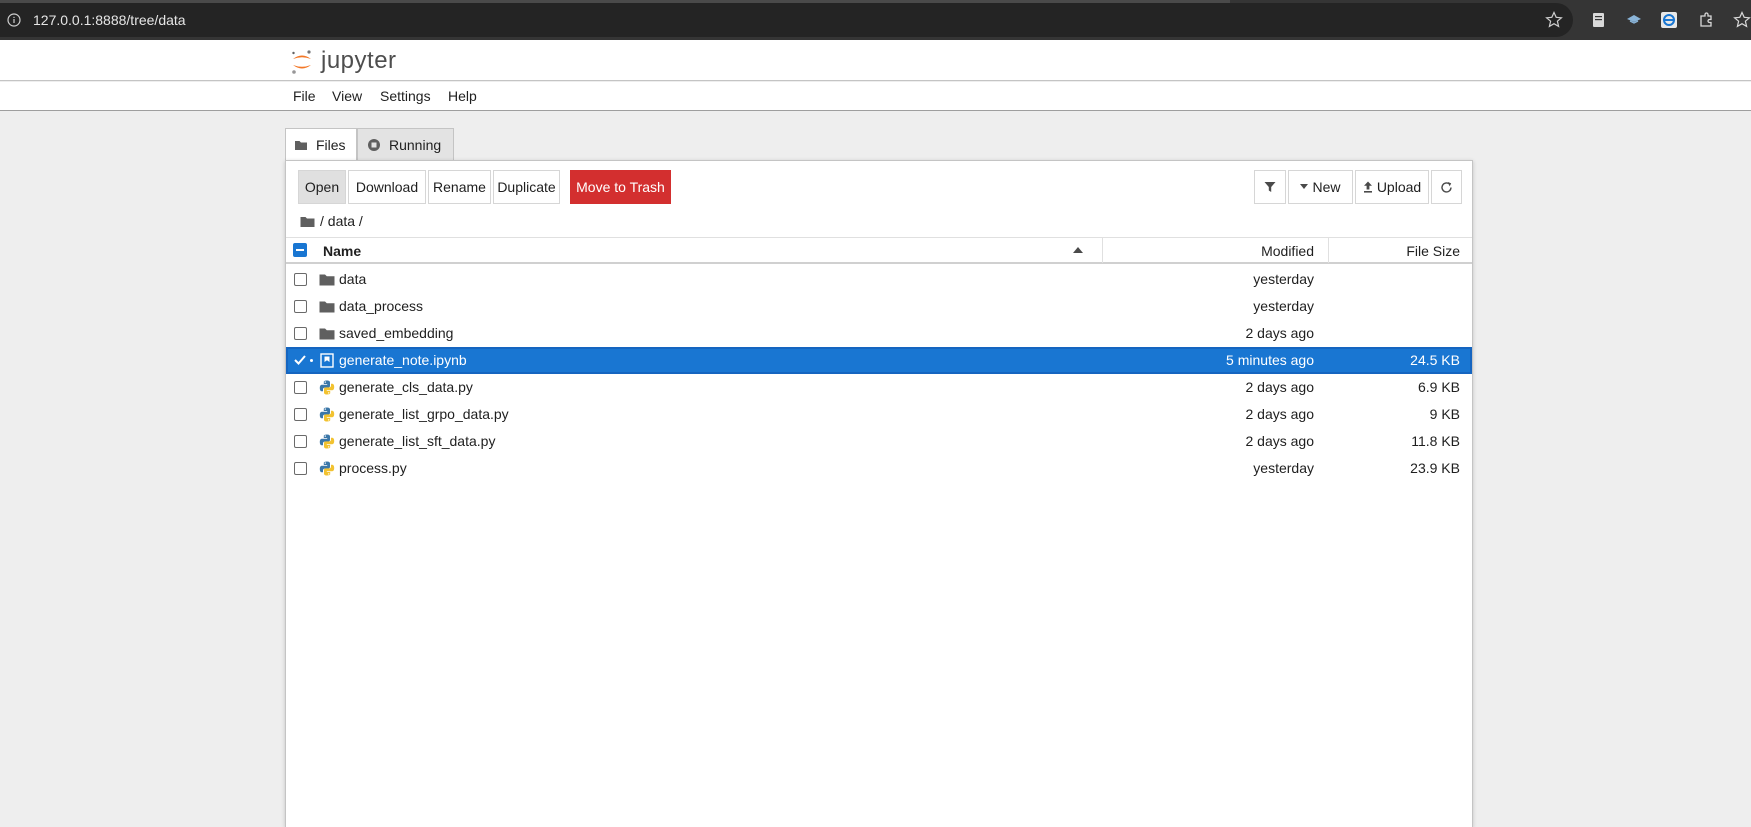 This screenshot has width=1751, height=827. Describe the element at coordinates (405, 96) in the screenshot. I see `menu-settings: Settings` at that location.